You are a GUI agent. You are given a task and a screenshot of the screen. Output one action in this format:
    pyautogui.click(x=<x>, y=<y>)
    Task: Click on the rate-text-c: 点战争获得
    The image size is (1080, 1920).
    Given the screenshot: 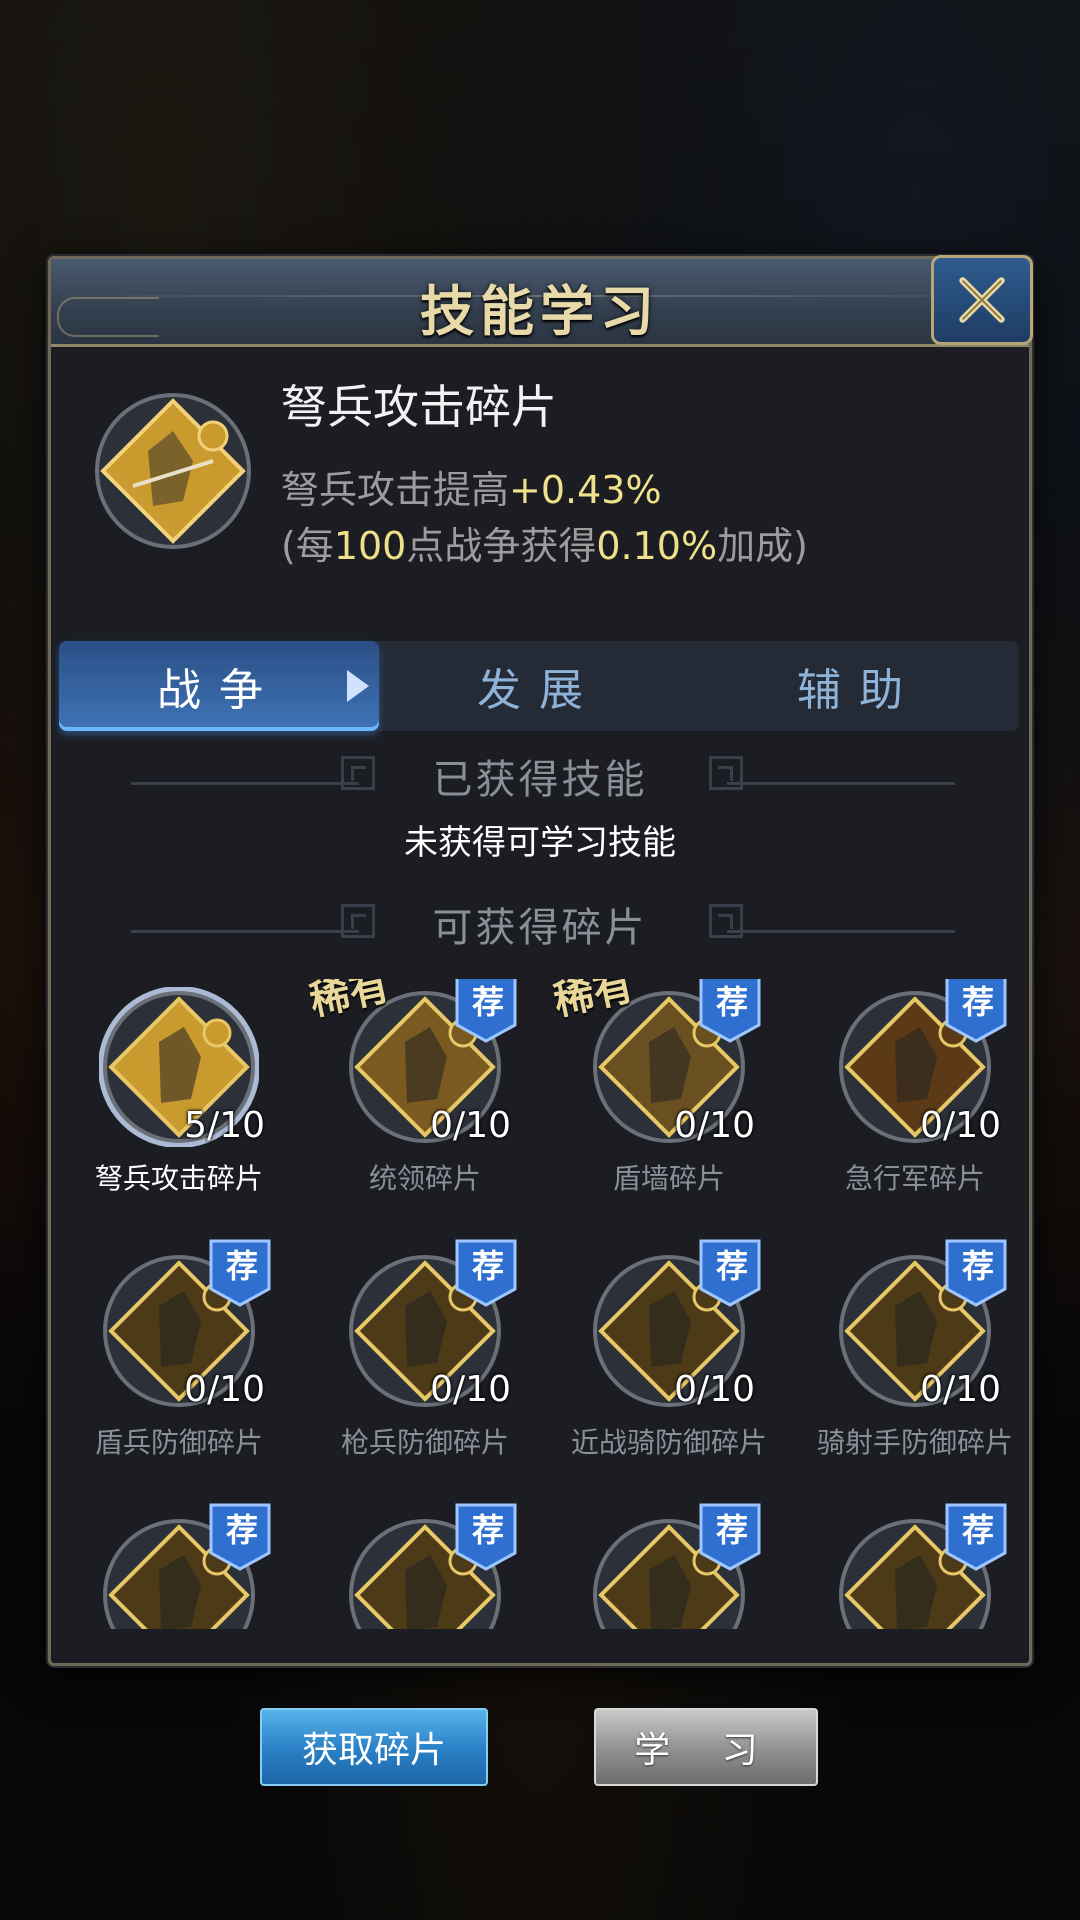 What is the action you would take?
    pyautogui.click(x=501, y=546)
    